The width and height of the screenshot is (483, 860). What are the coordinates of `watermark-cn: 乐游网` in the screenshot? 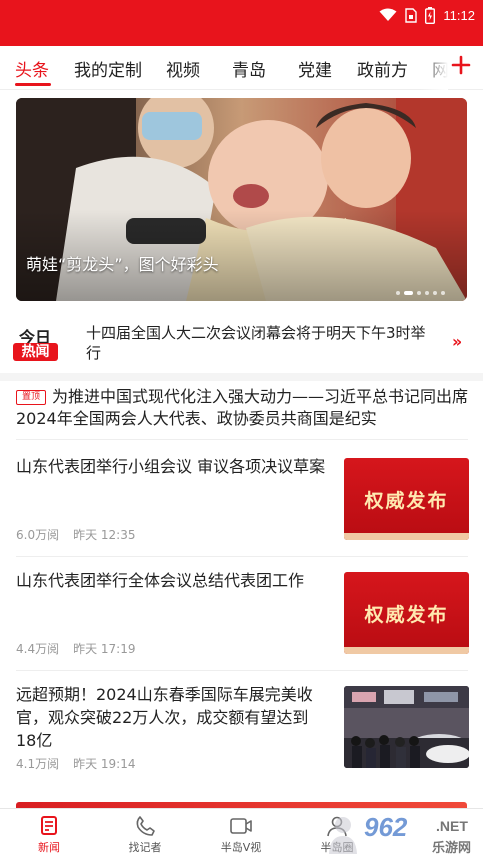 It's located at (452, 848).